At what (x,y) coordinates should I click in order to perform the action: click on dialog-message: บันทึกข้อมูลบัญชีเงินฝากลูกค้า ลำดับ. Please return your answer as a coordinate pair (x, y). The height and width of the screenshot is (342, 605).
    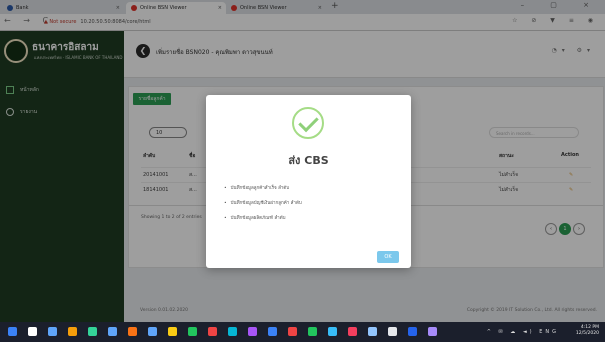
    Looking at the image, I should click on (263, 202).